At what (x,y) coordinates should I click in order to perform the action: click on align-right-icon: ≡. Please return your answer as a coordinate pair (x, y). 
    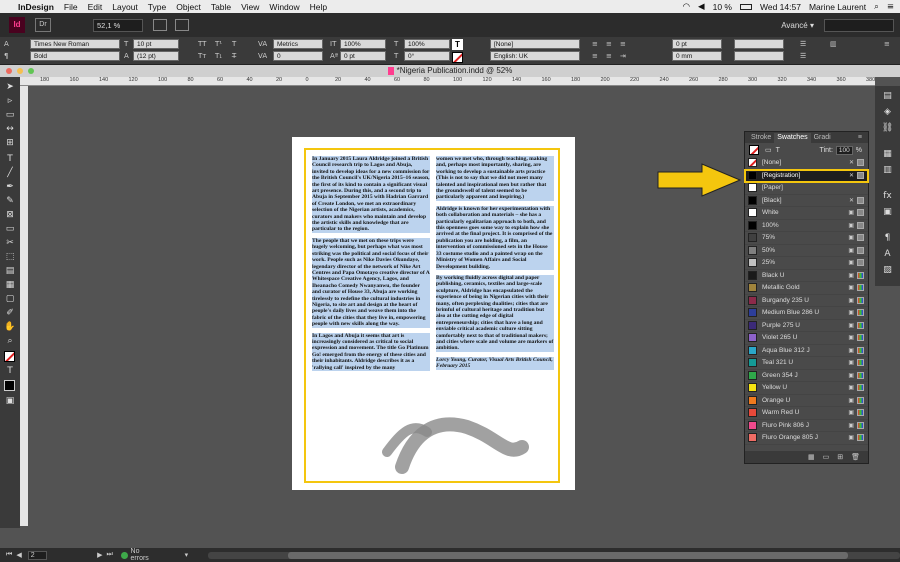
    Looking at the image, I should click on (623, 44).